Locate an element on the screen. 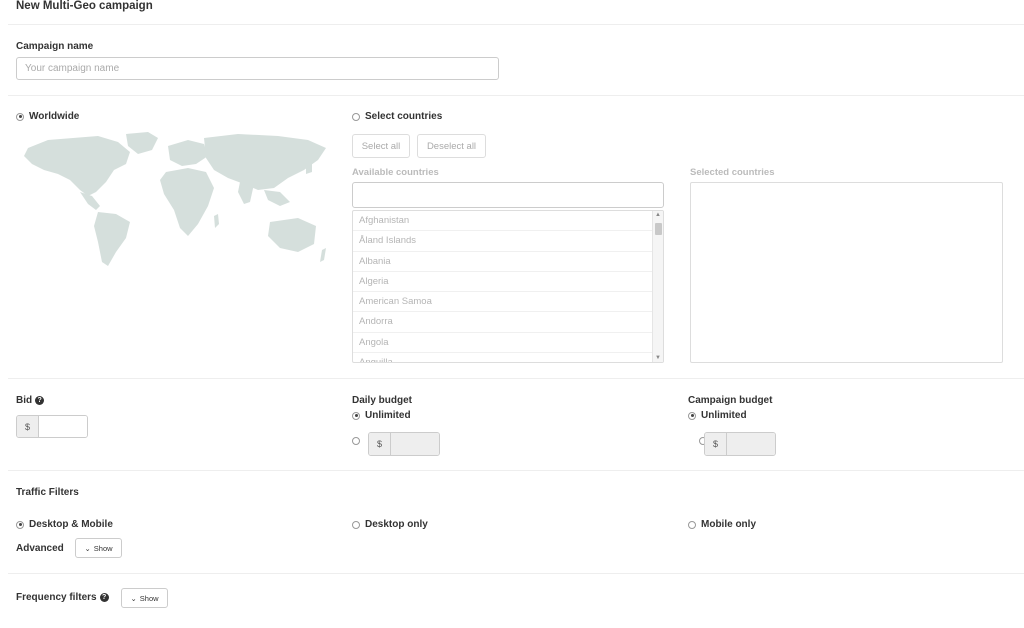 The width and height of the screenshot is (1024, 628). traffic-option-label: Desktop & Mobile is located at coordinates (71, 524).